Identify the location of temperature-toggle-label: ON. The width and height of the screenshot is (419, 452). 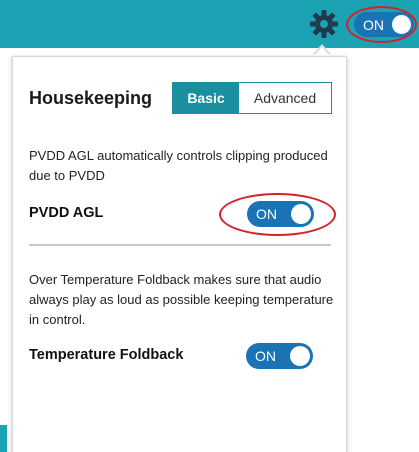
(265, 356).